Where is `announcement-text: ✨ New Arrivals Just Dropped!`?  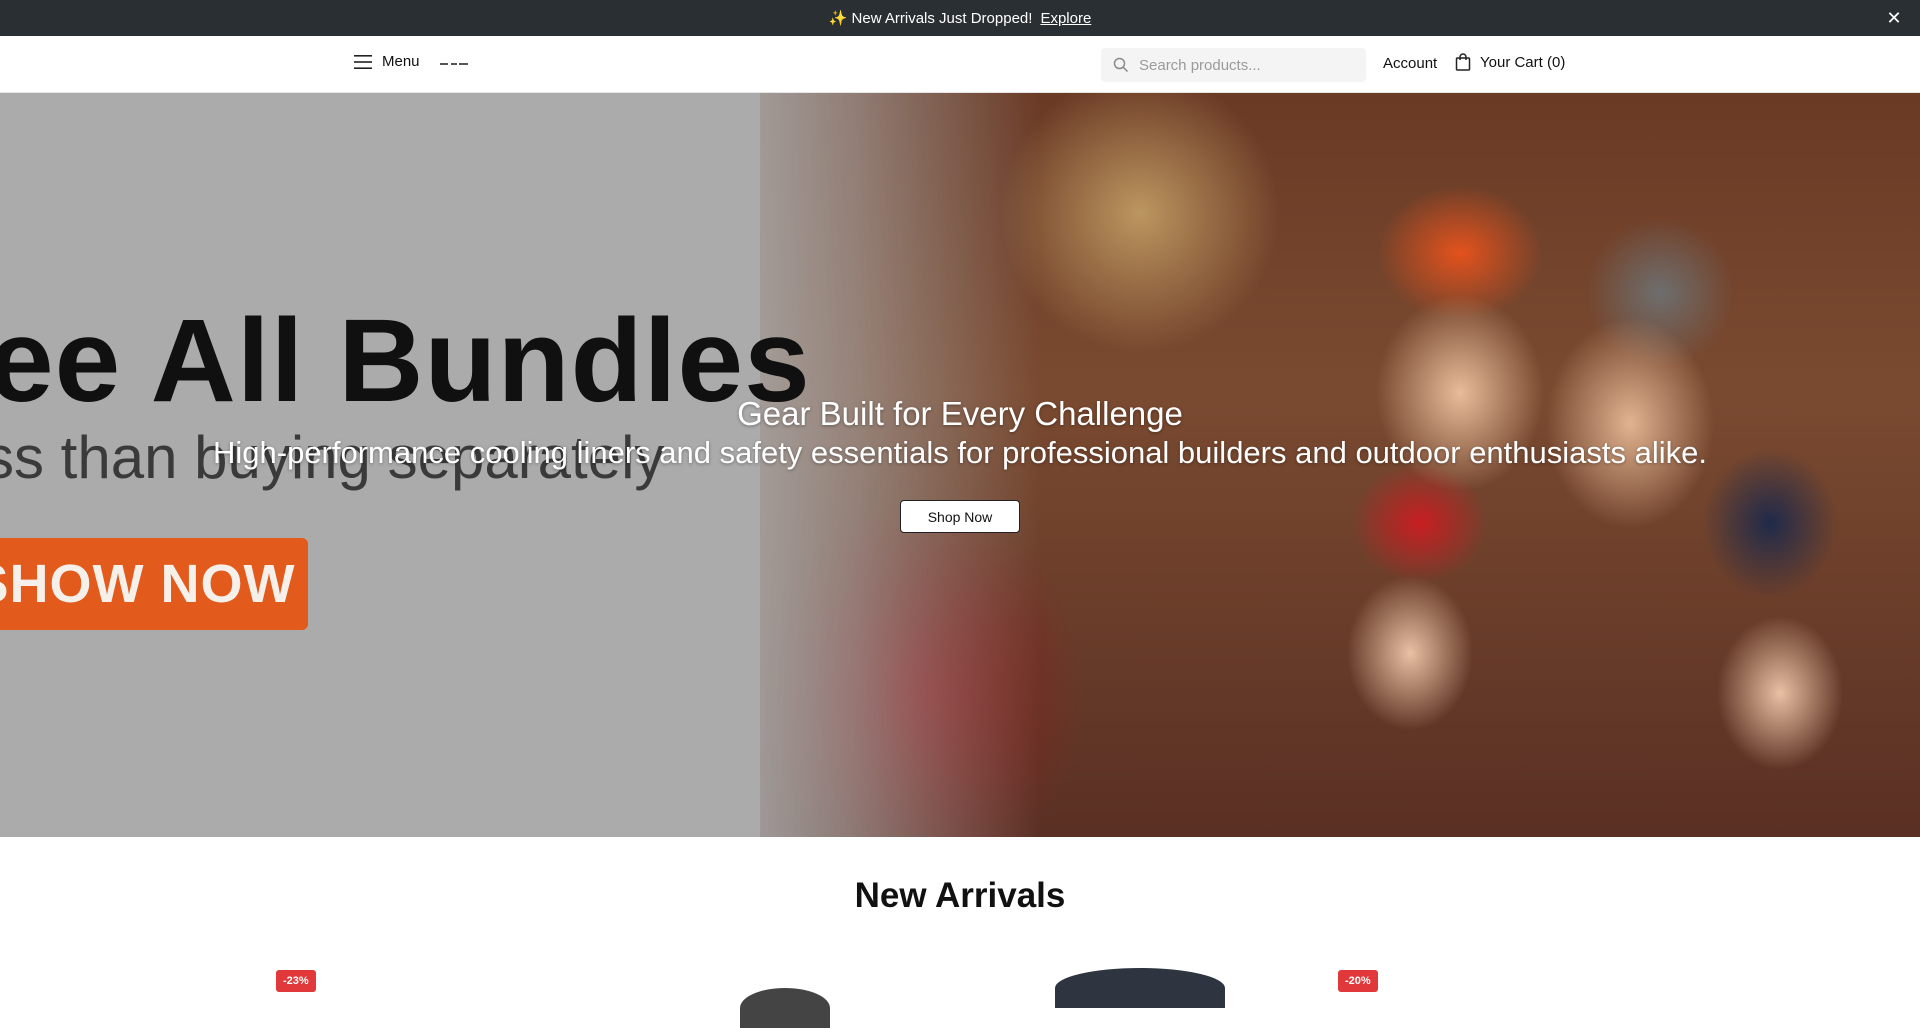 announcement-text: ✨ New Arrivals Just Dropped! is located at coordinates (930, 18).